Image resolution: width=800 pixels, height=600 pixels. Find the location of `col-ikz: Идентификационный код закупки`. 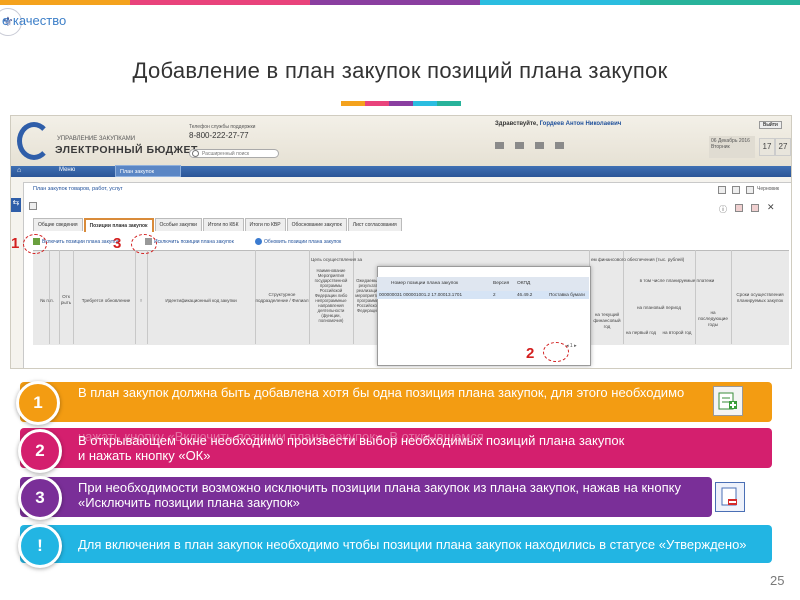

col-ikz: Идентификационный код закупки is located at coordinates (201, 300).